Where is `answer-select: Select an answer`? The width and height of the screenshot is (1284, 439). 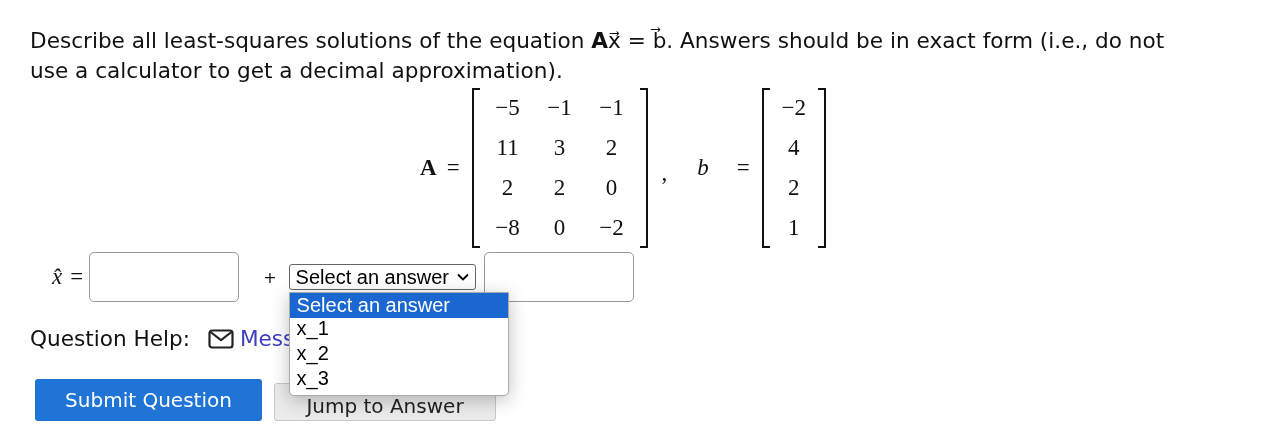 answer-select: Select an answer is located at coordinates (382, 277).